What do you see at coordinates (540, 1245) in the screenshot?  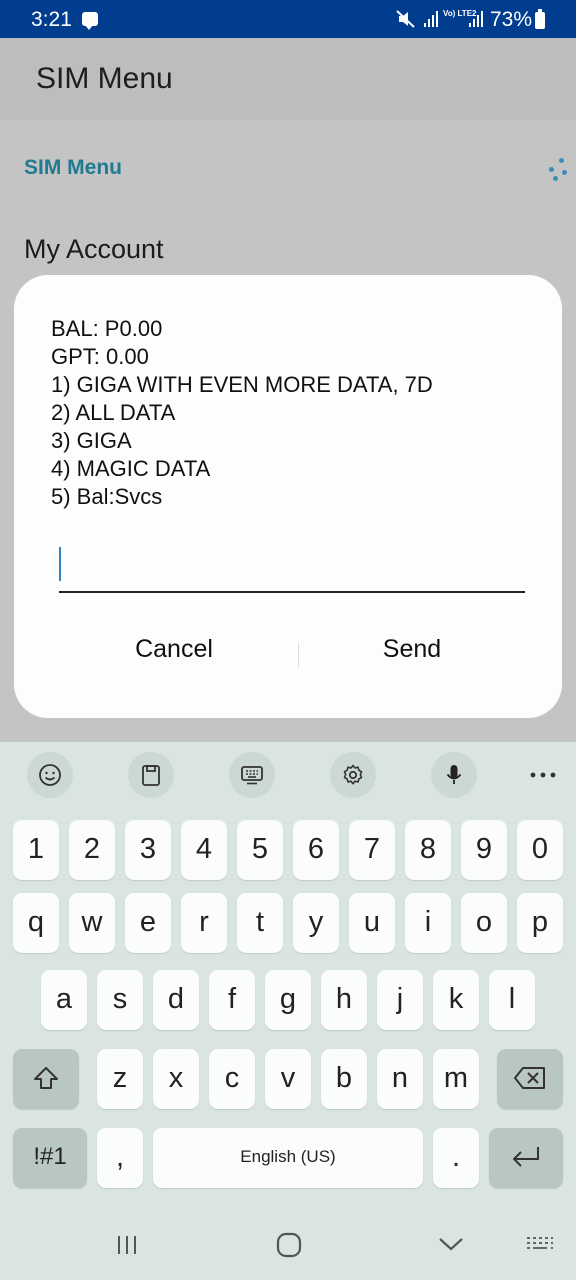 I see `keyboard-hide-icon` at bounding box center [540, 1245].